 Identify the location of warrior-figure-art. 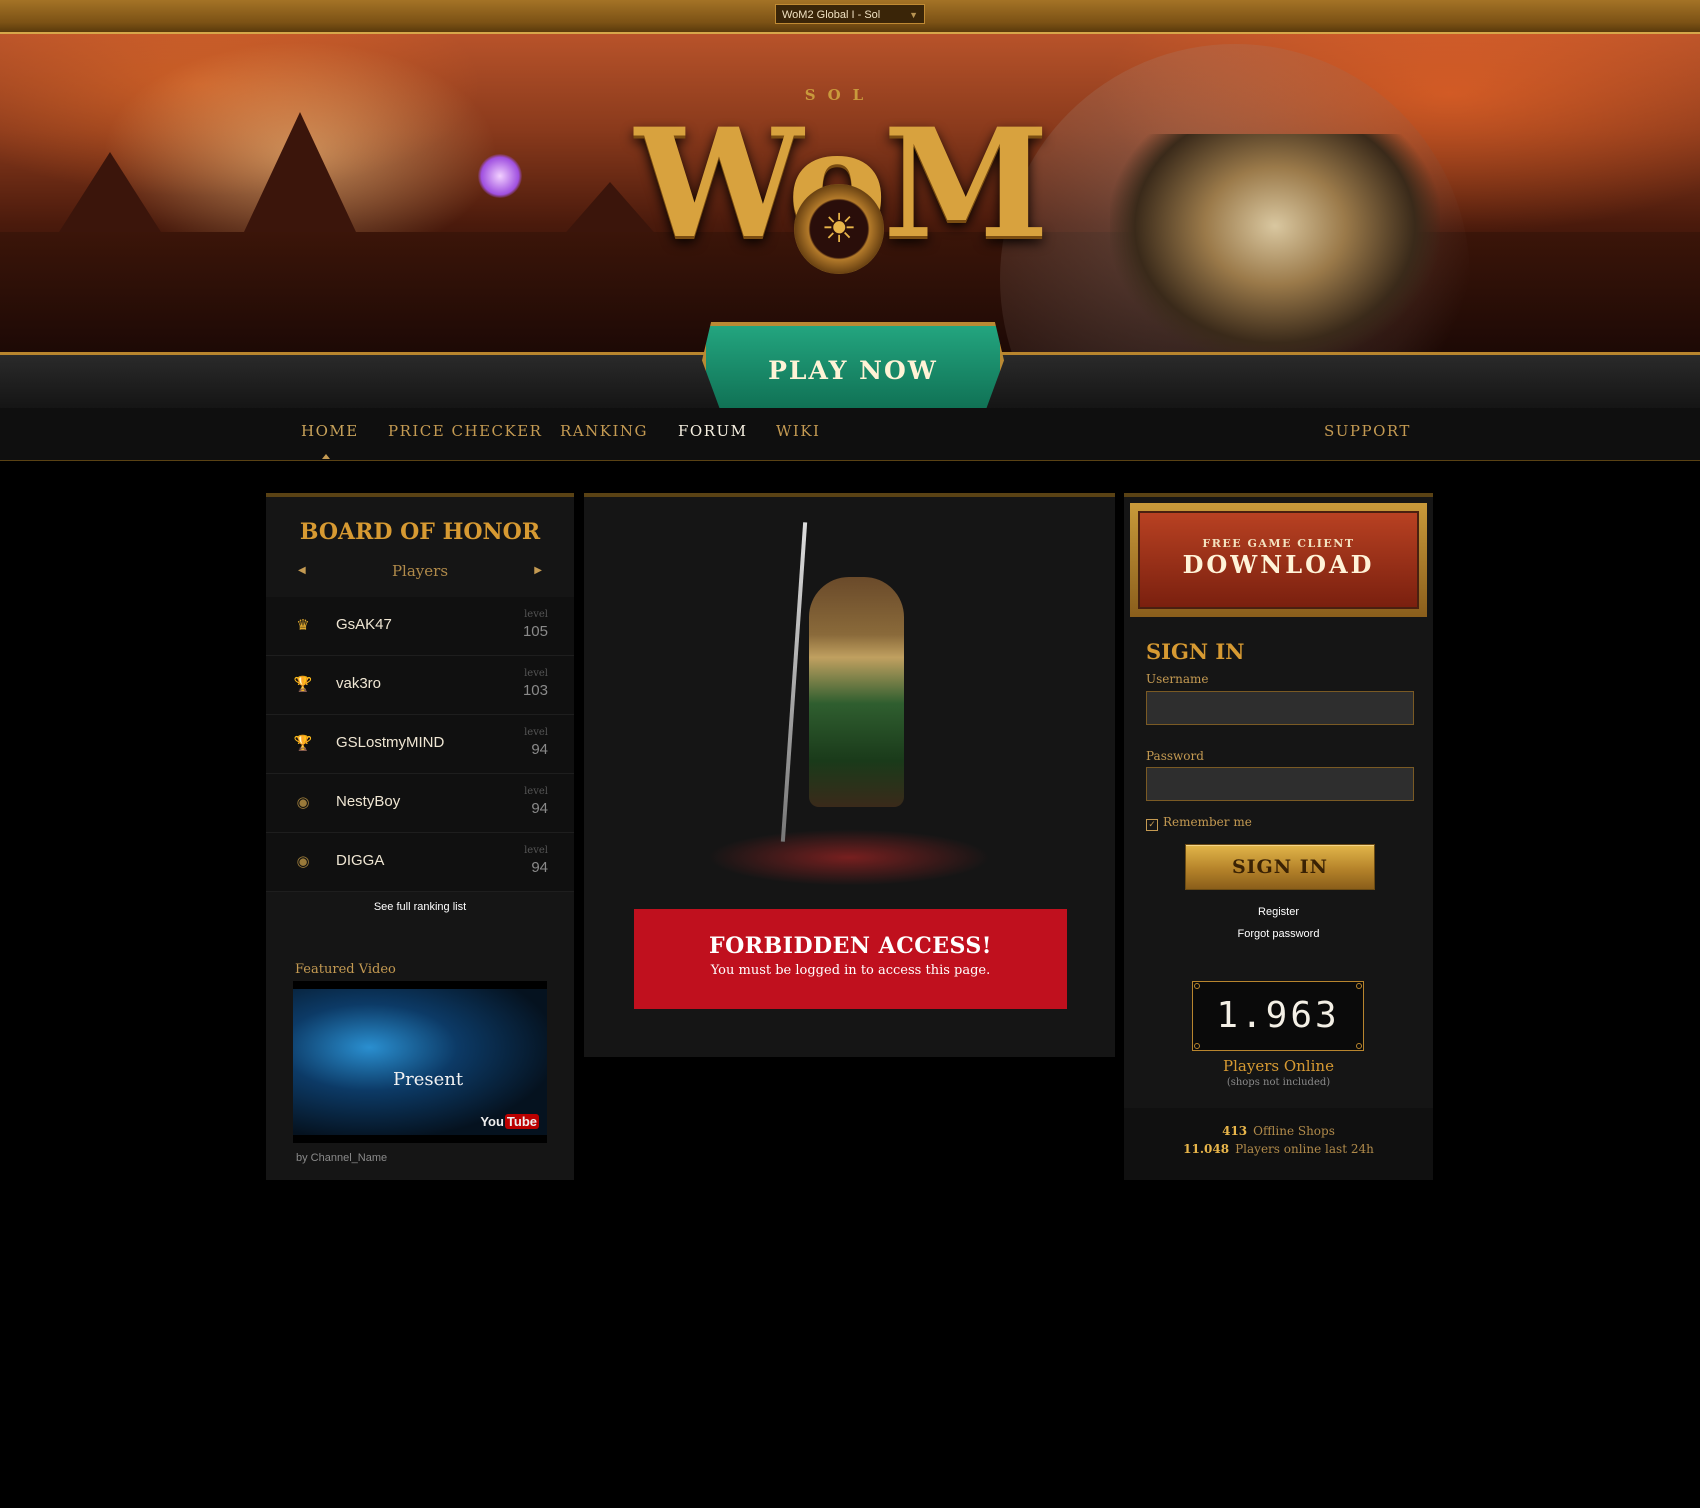
(856, 692).